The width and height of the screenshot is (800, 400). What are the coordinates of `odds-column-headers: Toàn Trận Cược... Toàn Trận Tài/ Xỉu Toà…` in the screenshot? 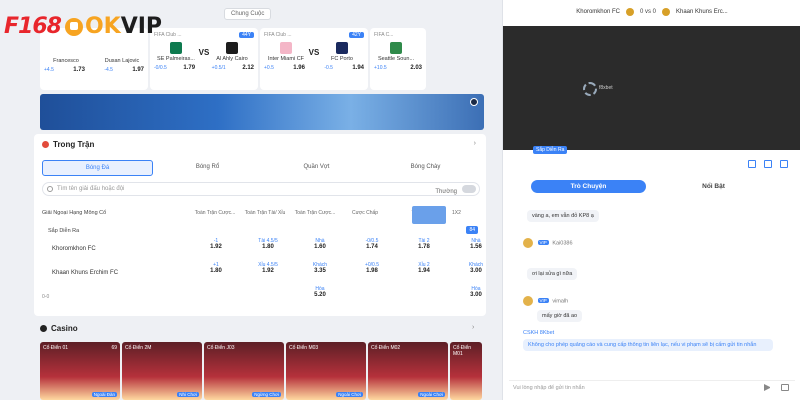 It's located at (306, 213).